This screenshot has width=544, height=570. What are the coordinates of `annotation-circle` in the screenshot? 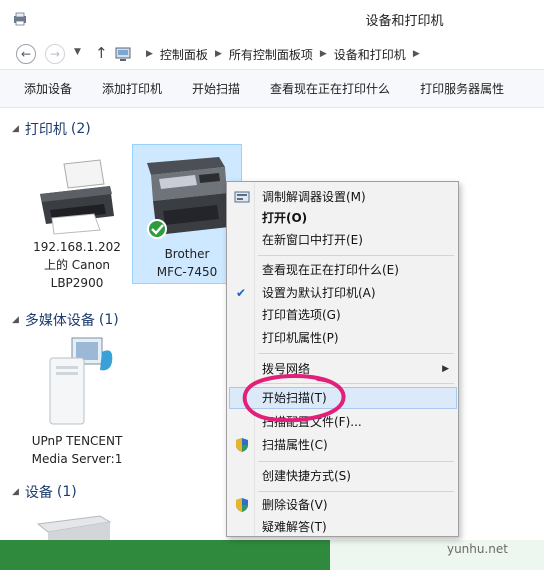 It's located at (294, 398).